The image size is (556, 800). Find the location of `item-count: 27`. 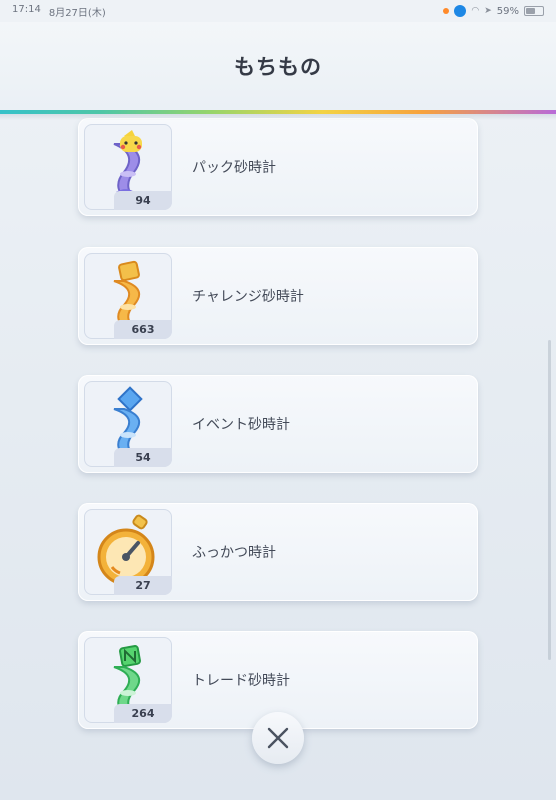

item-count: 27 is located at coordinates (143, 585).